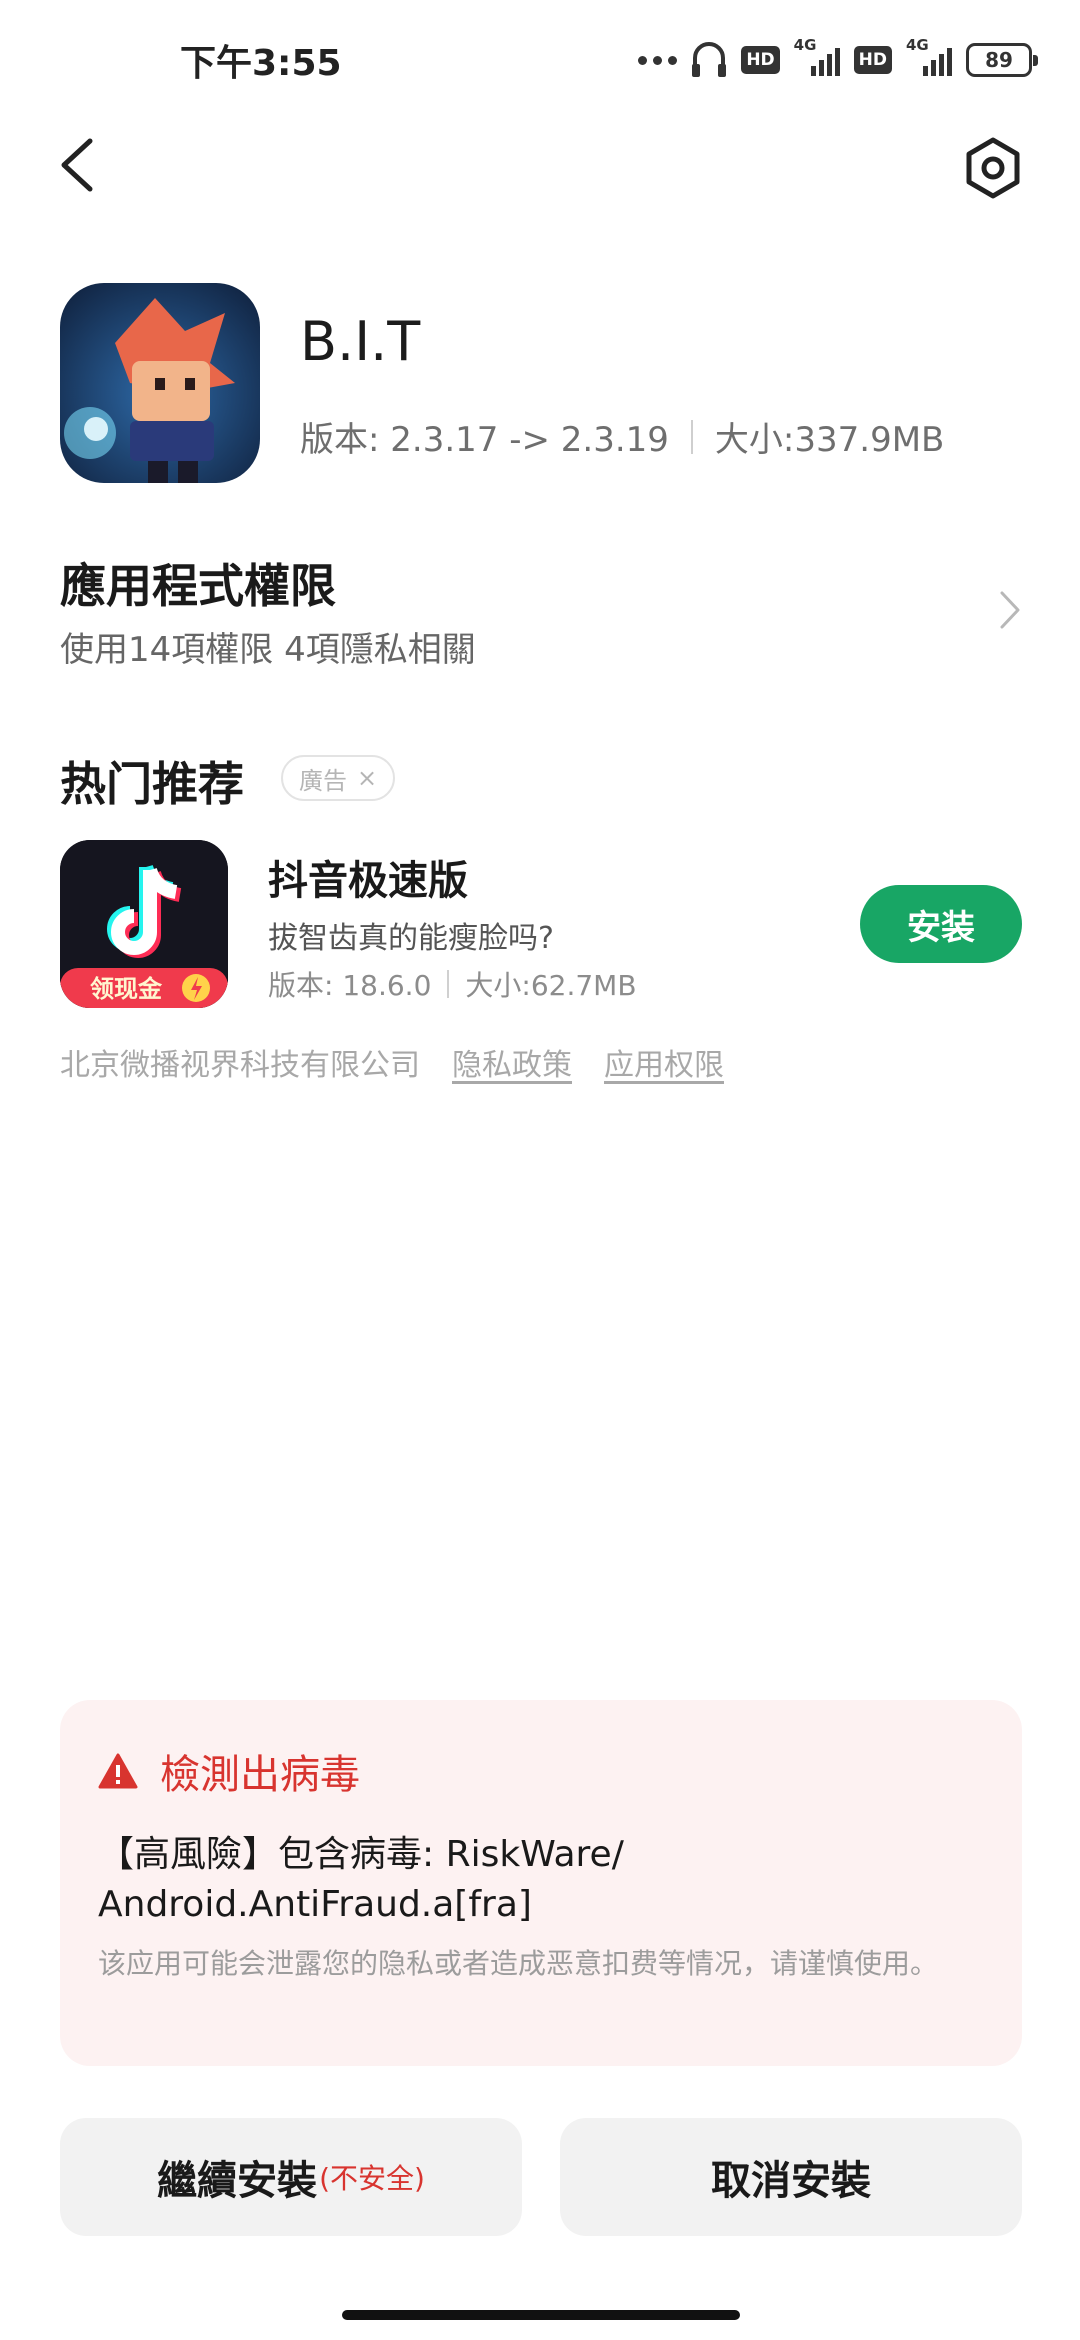 The image size is (1080, 2340). I want to click on unsafe-label: (不安全), so click(372, 2178).